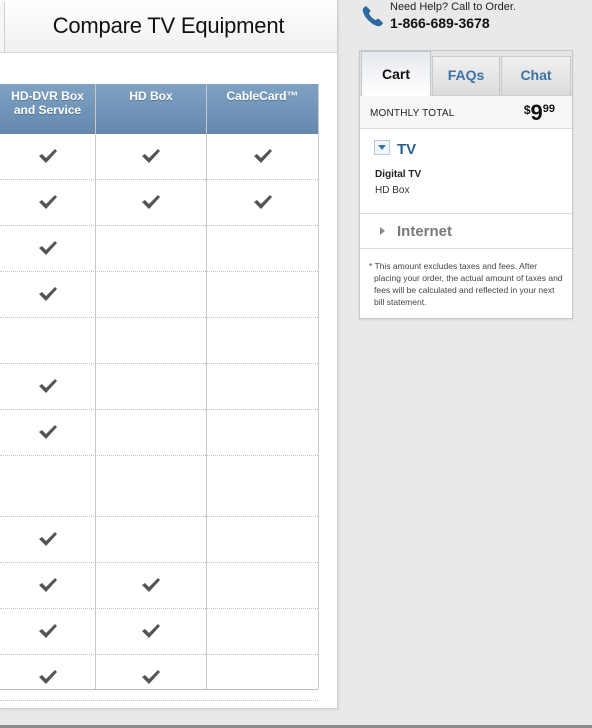 This screenshot has height=728, width=592. What do you see at coordinates (527, 110) in the screenshot?
I see `price-currency: $` at bounding box center [527, 110].